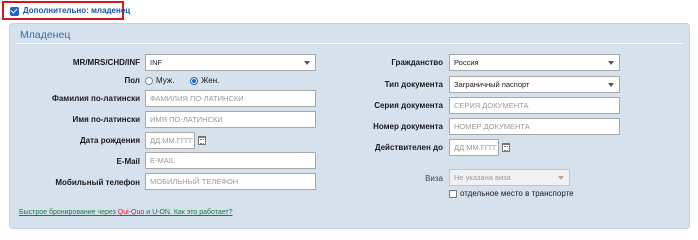 The width and height of the screenshot is (698, 240). I want to click on doctype-value: Заграничный паспорт, so click(492, 84).